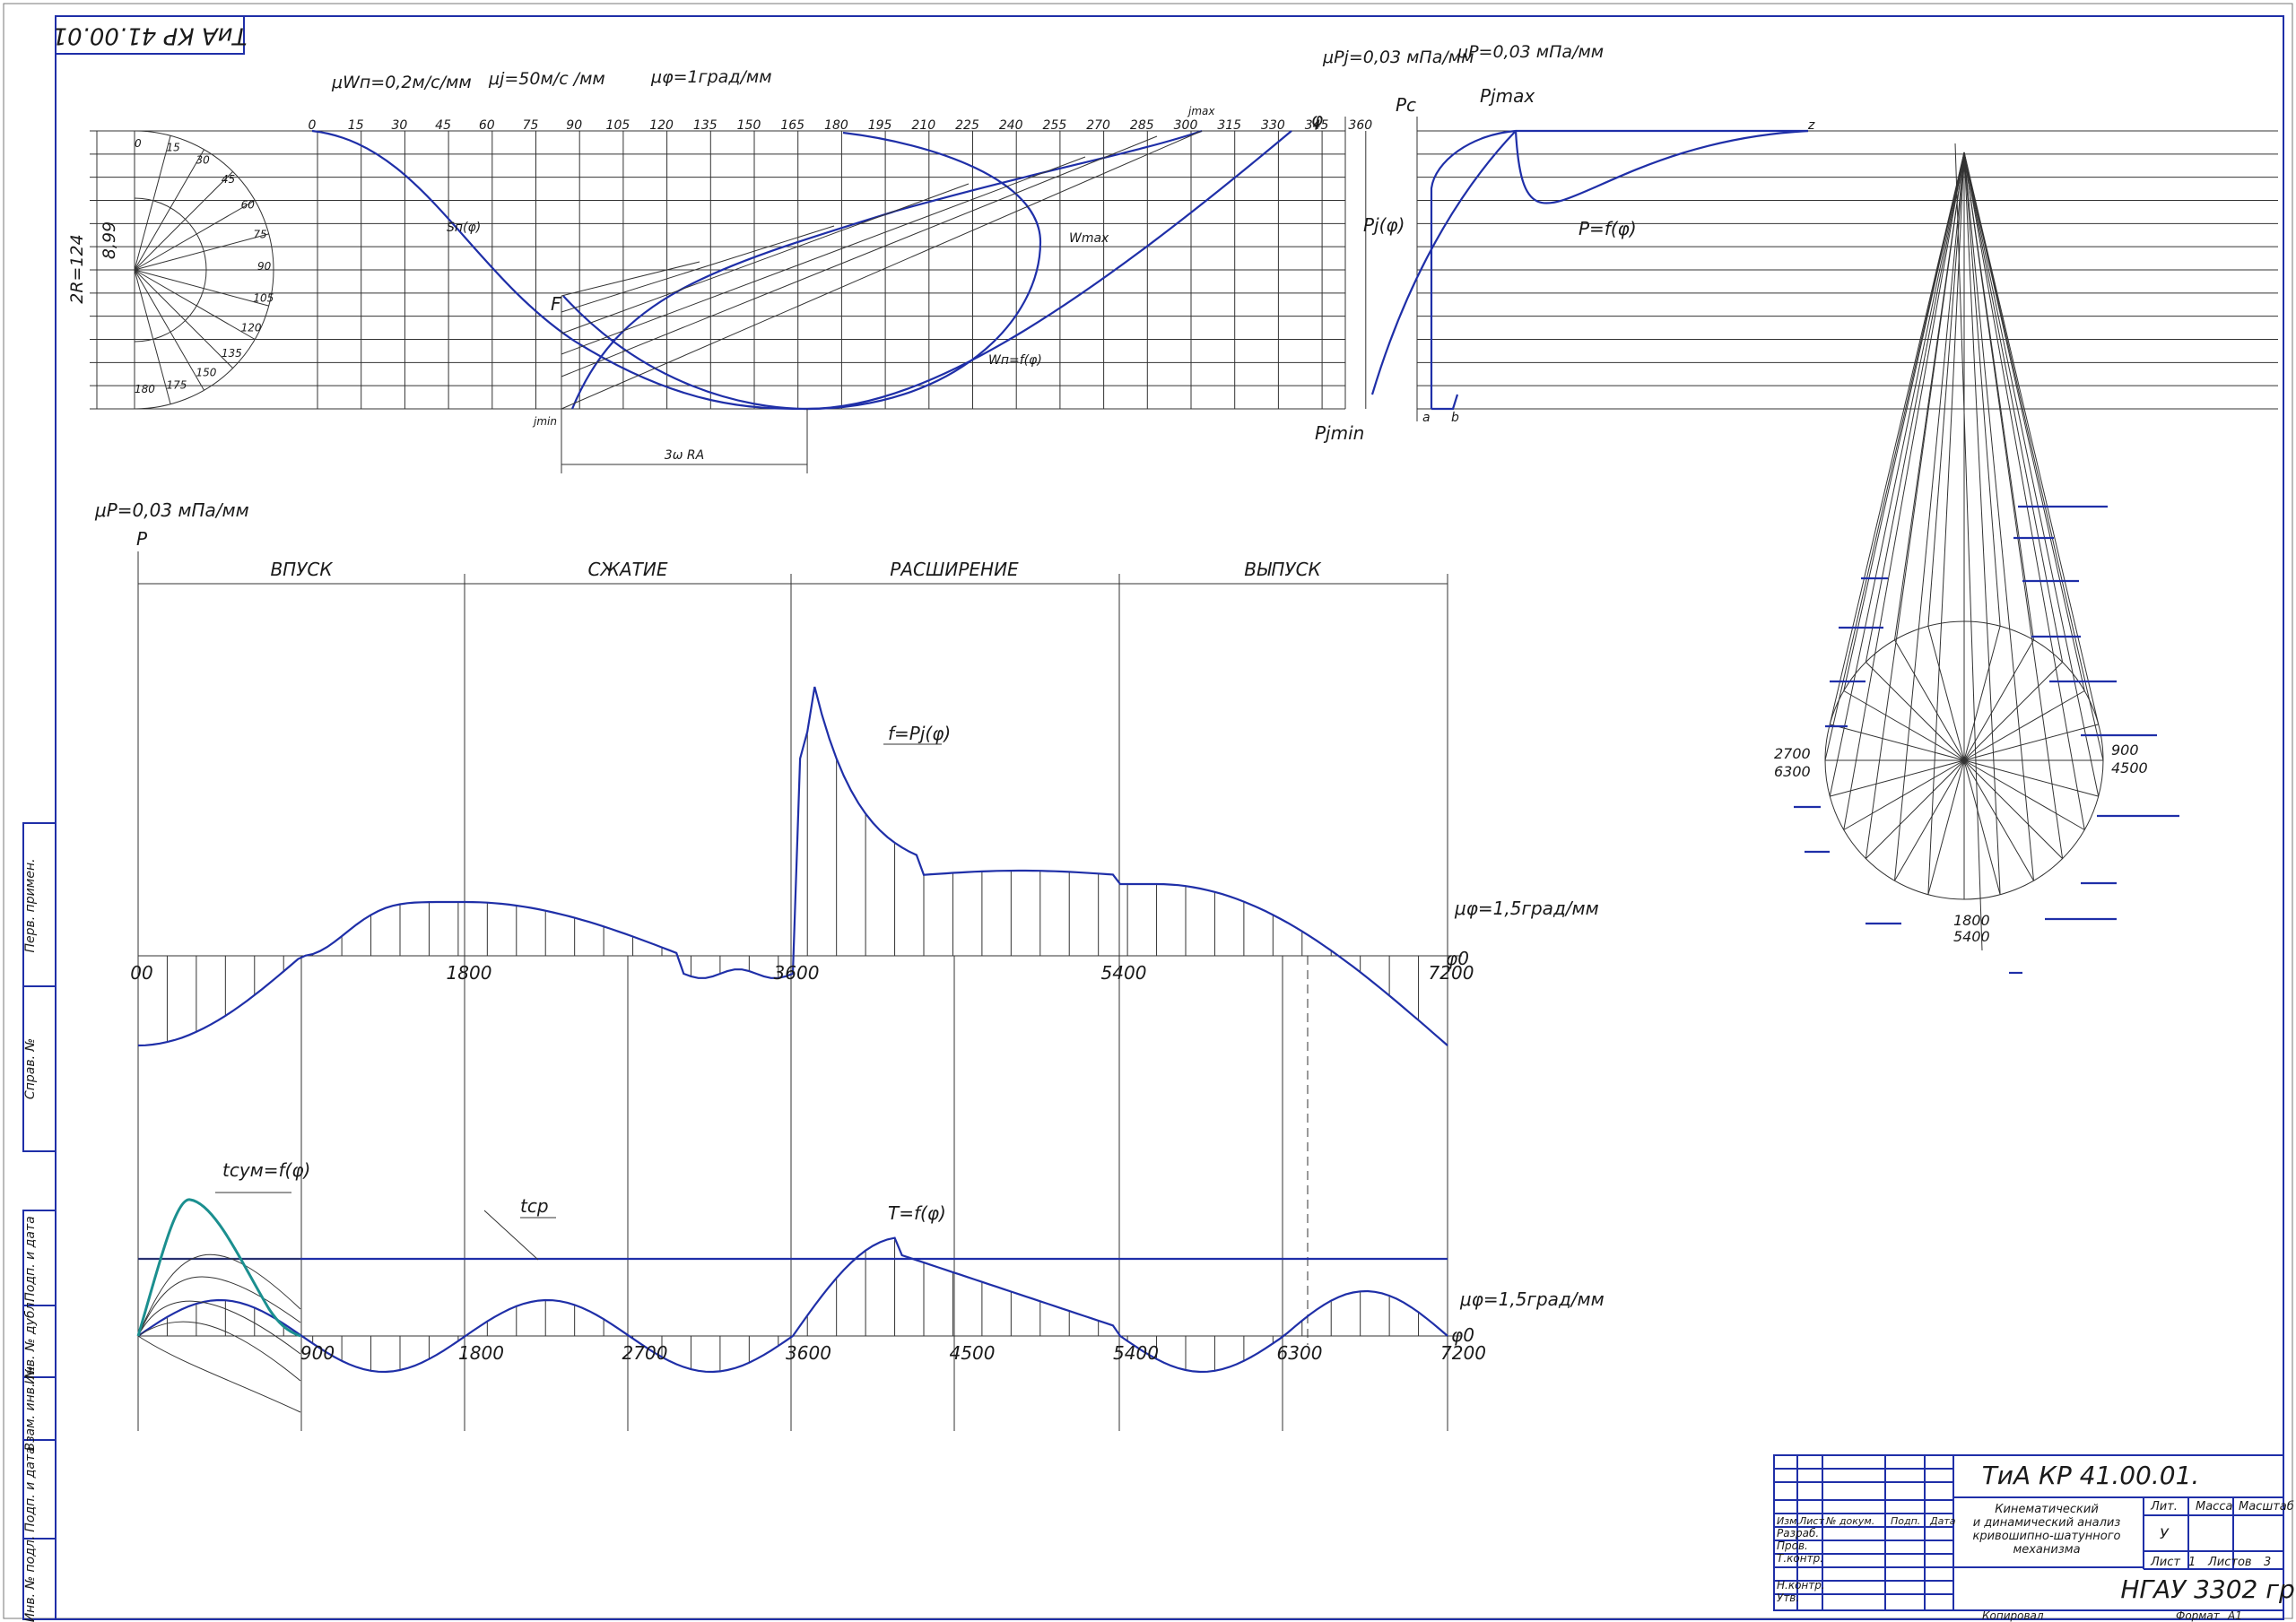  Describe the element at coordinates (172, 148) in the screenshot. I see `crank-angle-label: 15` at that location.